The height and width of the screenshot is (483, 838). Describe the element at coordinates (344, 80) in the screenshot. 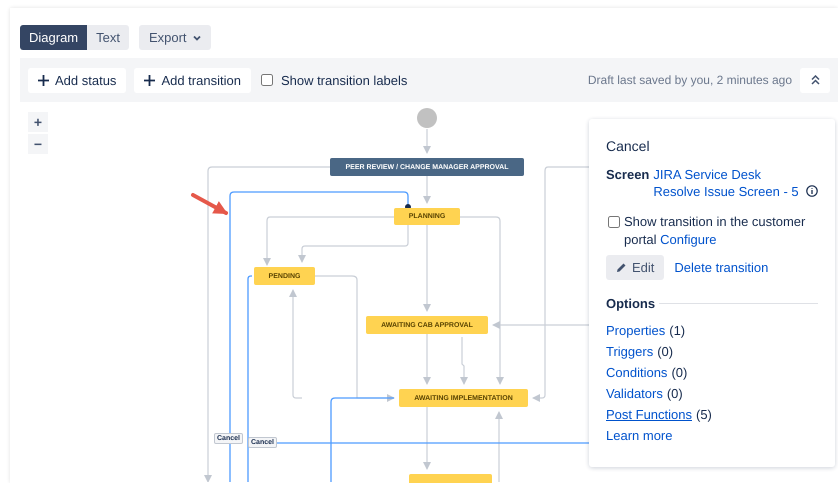

I see `show-labels-label: Show transition labels` at that location.